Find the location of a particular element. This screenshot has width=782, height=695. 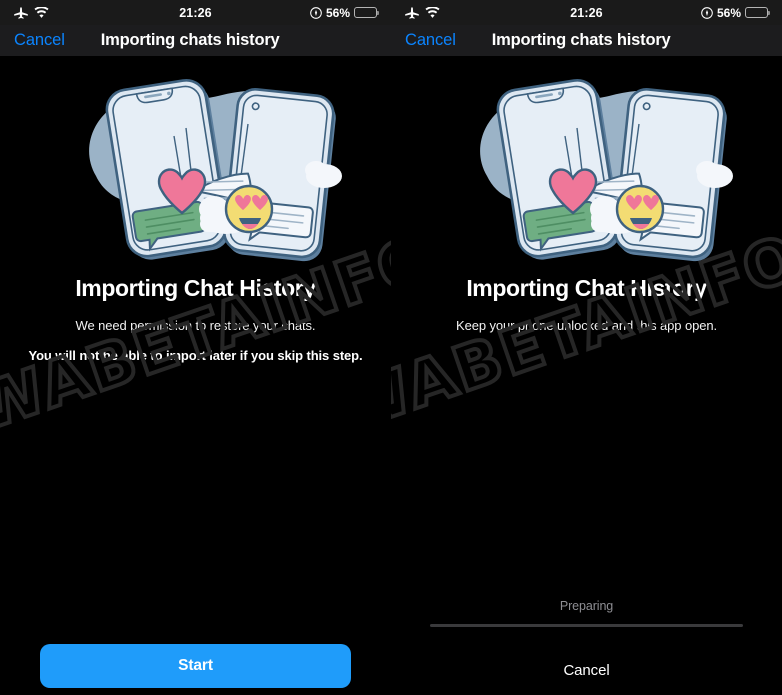

import-progress: Preparing is located at coordinates (586, 613).